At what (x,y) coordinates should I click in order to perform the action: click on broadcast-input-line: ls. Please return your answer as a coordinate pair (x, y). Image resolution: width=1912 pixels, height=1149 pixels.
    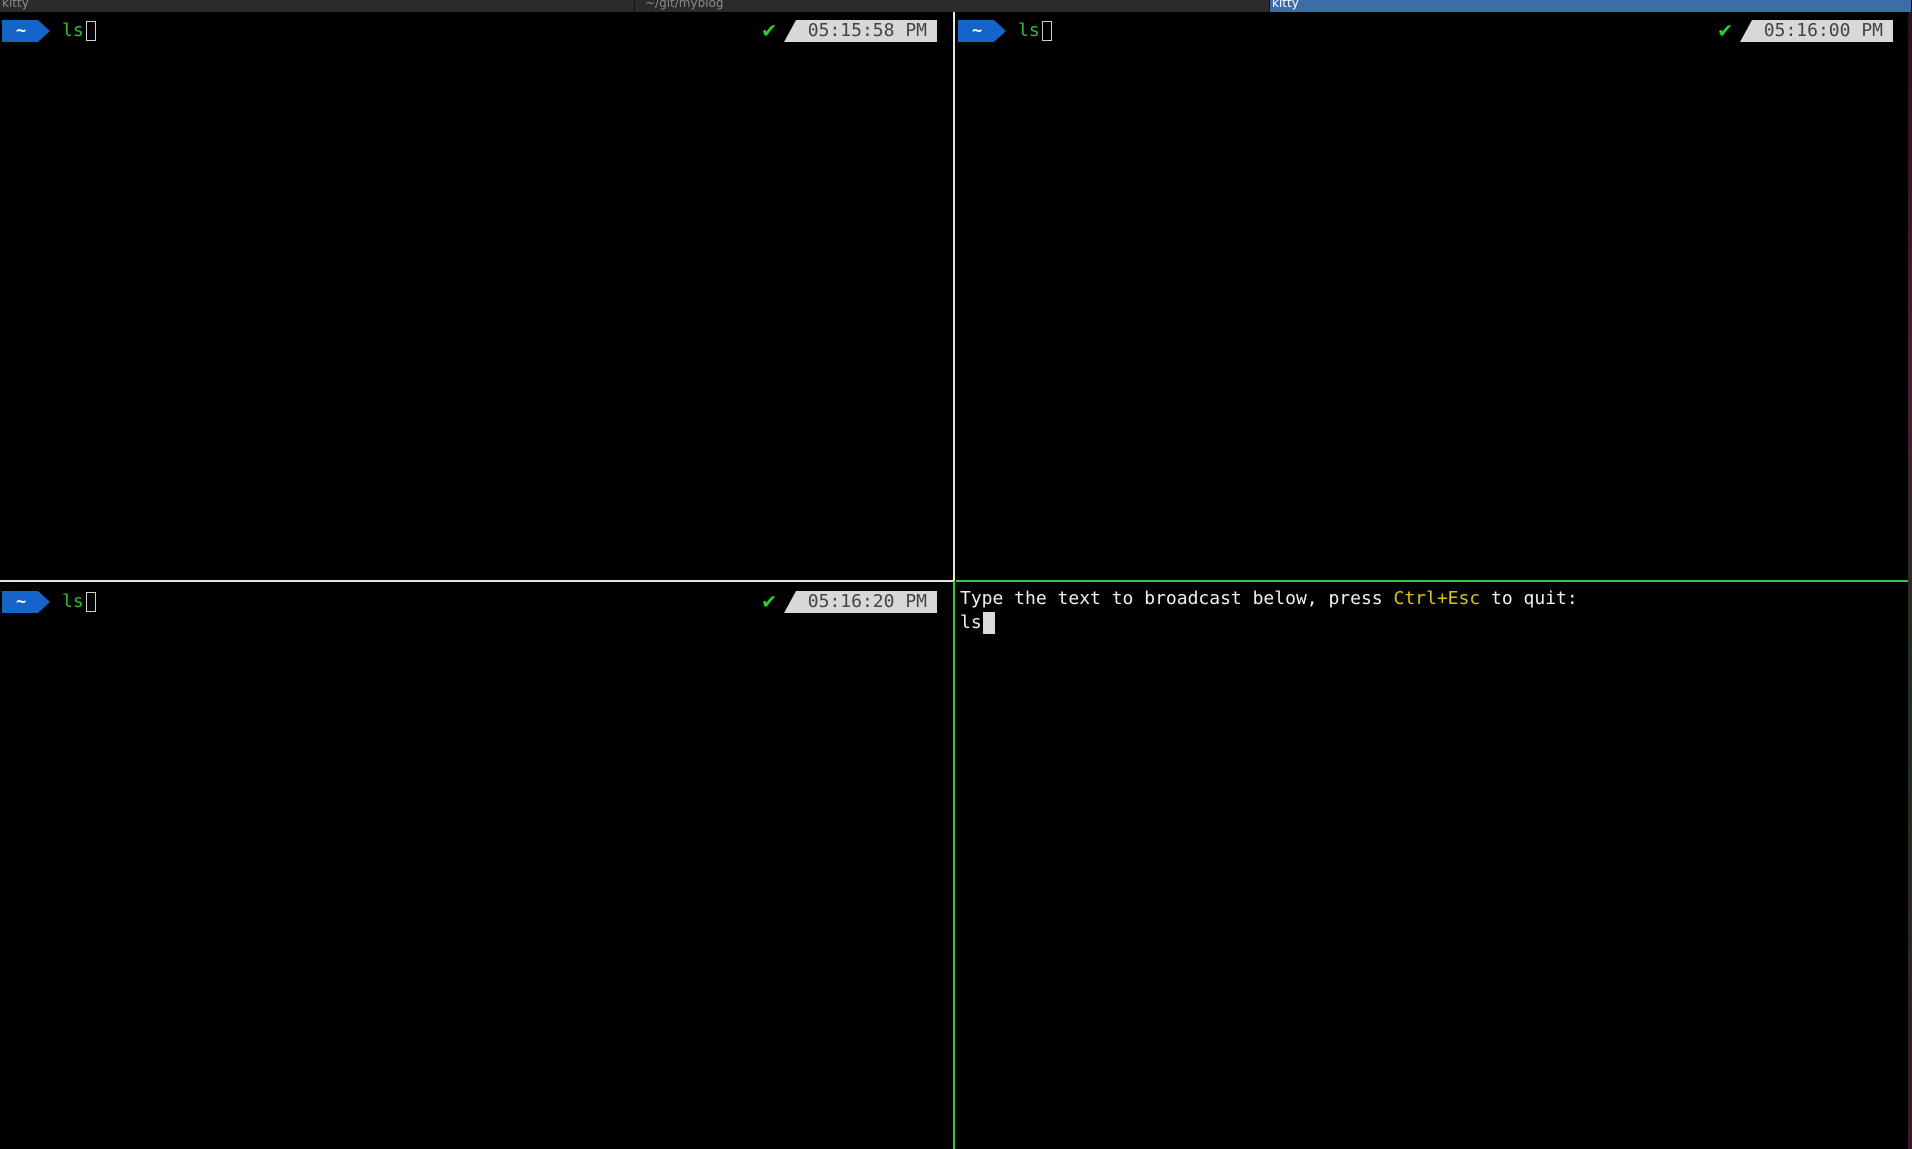
    Looking at the image, I should click on (1269, 623).